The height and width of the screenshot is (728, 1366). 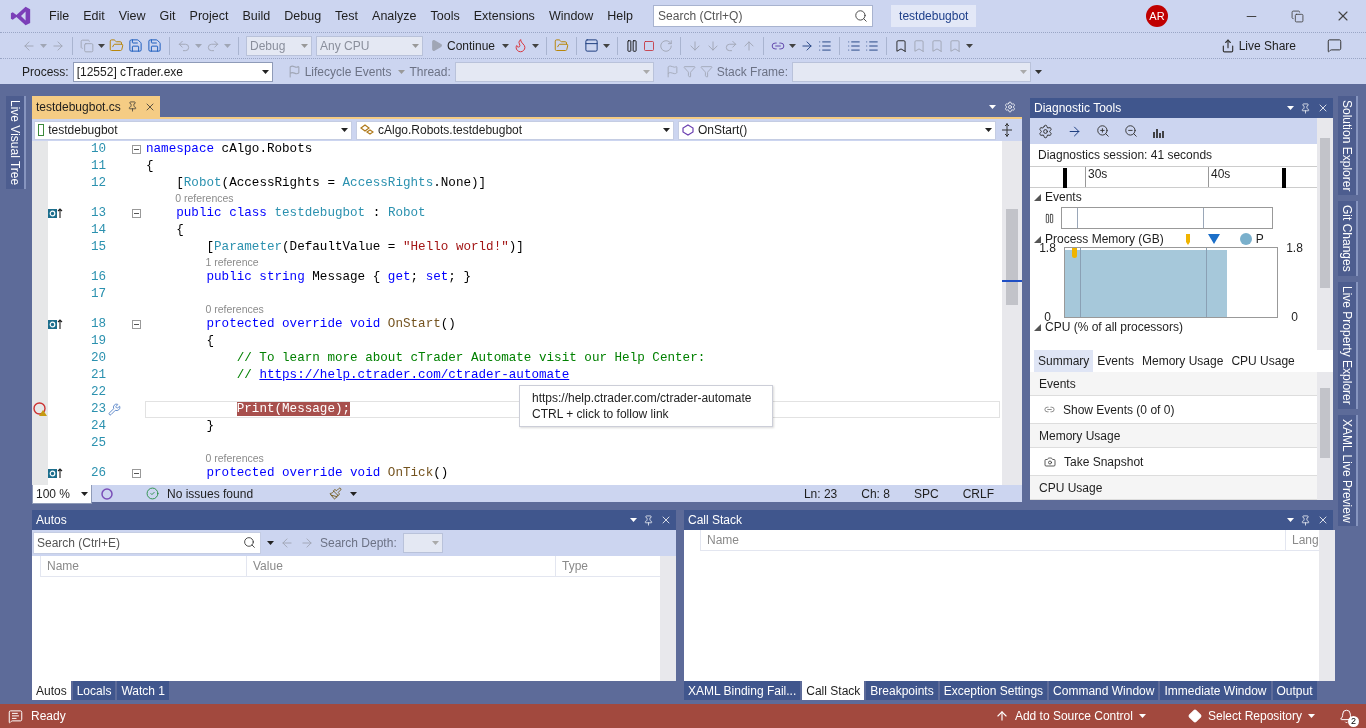 What do you see at coordinates (347, 16) in the screenshot?
I see `menu-item: Test` at bounding box center [347, 16].